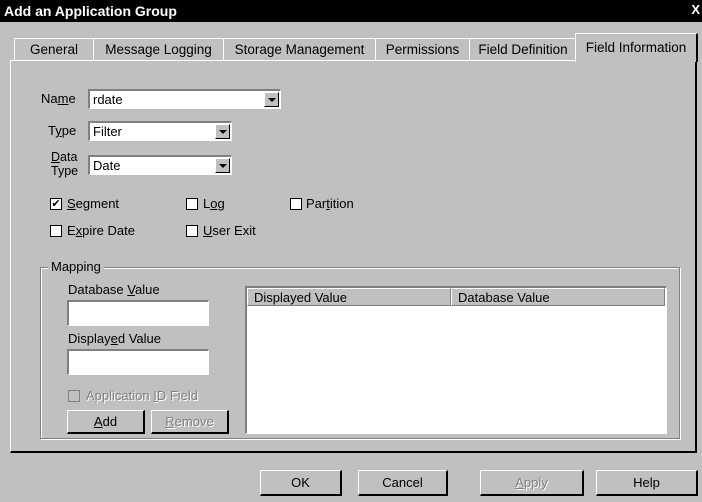 The height and width of the screenshot is (502, 702). What do you see at coordinates (523, 49) in the screenshot?
I see `tab-field-definition: Field Definition` at bounding box center [523, 49].